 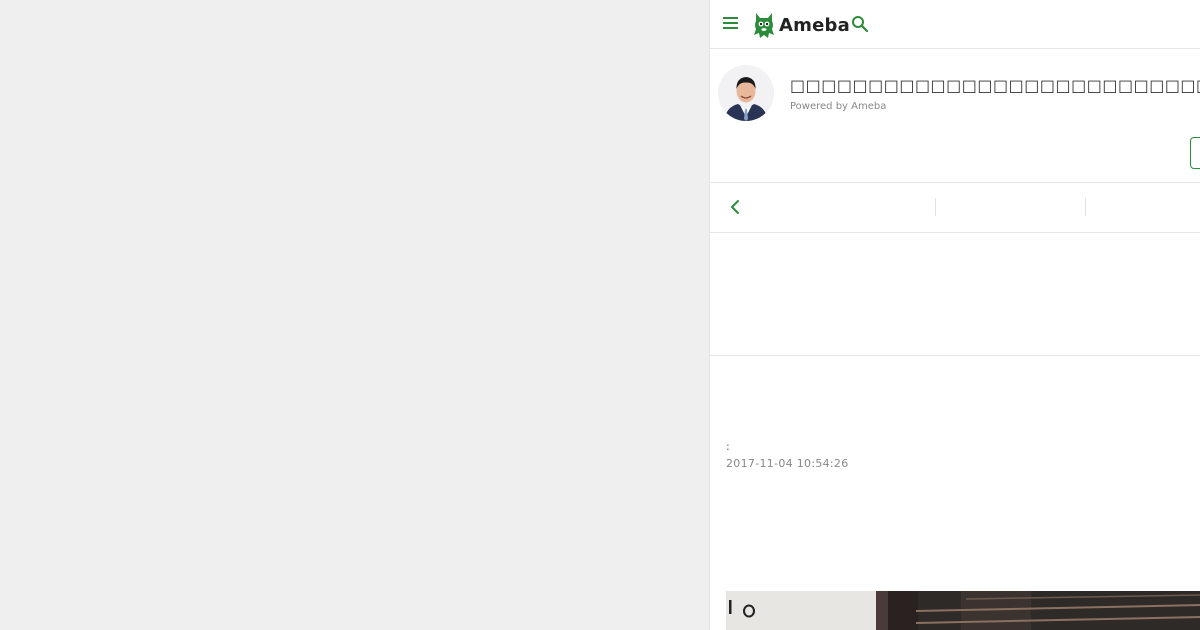 I want to click on avatar-portrait-image, so click(x=746, y=93).